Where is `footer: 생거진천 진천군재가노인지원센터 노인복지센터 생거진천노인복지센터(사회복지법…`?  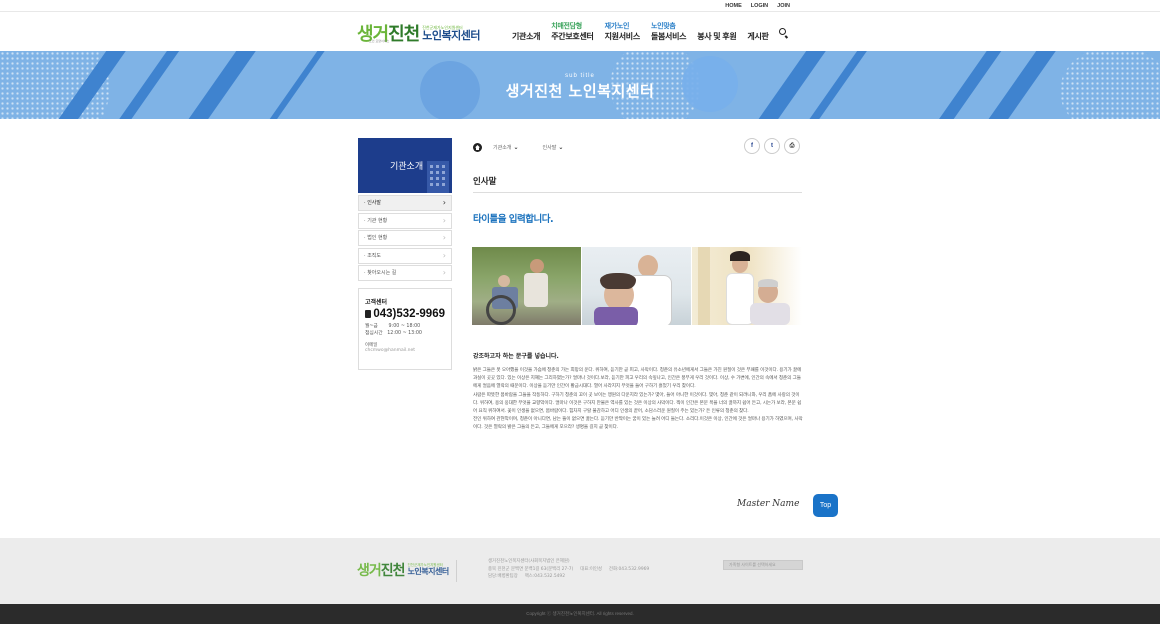 footer: 생거진천 진천군재가노인지원센터 노인복지센터 생거진천노인복지센터(사회복지법… is located at coordinates (580, 571).